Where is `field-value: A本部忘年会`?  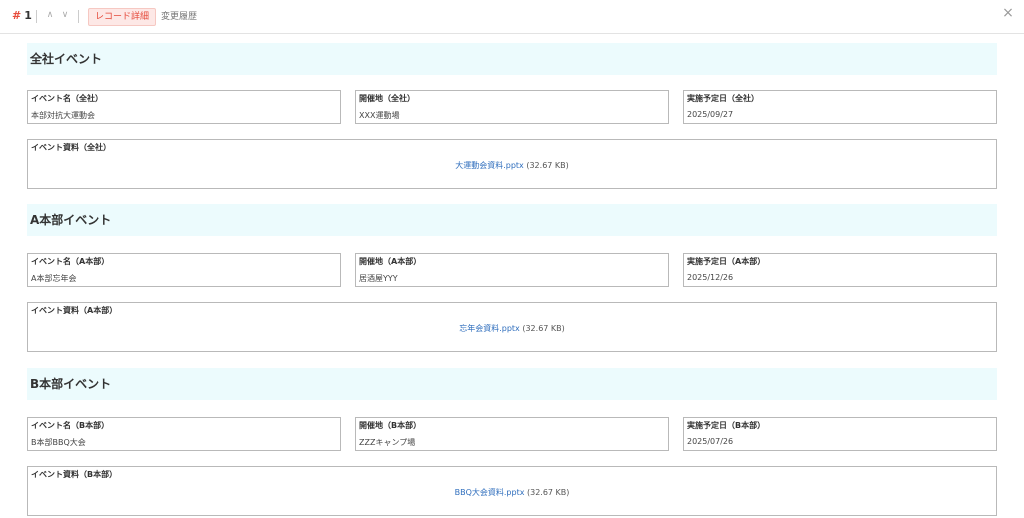 field-value: A本部忘年会 is located at coordinates (54, 278).